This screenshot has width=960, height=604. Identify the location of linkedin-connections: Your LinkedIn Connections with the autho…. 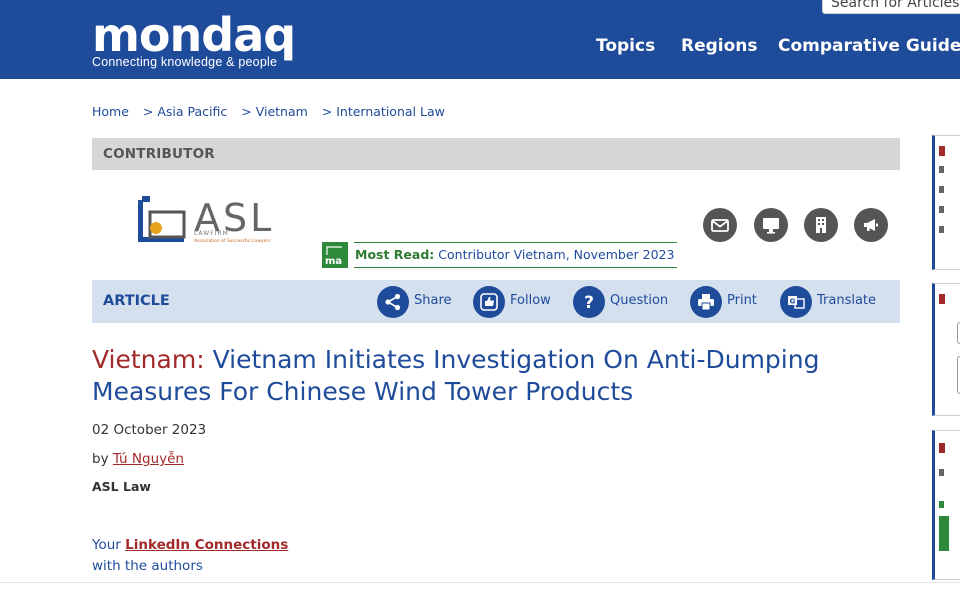
(190, 556).